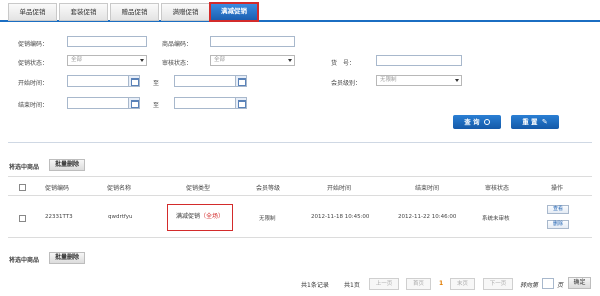  I want to click on row-audit-status: 系统未审核, so click(496, 219).